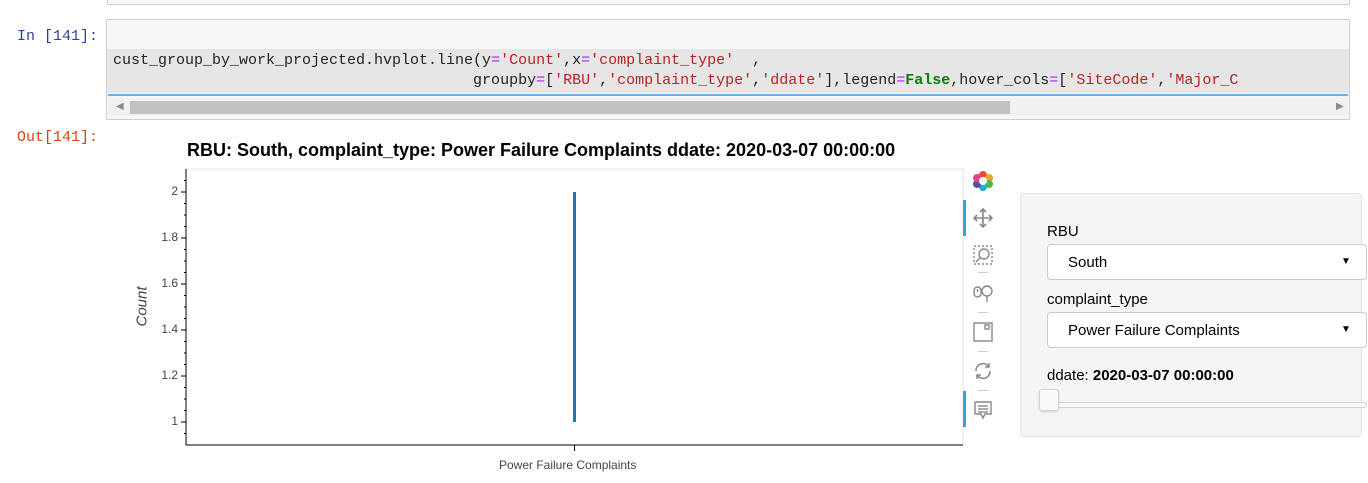  Describe the element at coordinates (1088, 262) in the screenshot. I see `rbu-select-value: South` at that location.